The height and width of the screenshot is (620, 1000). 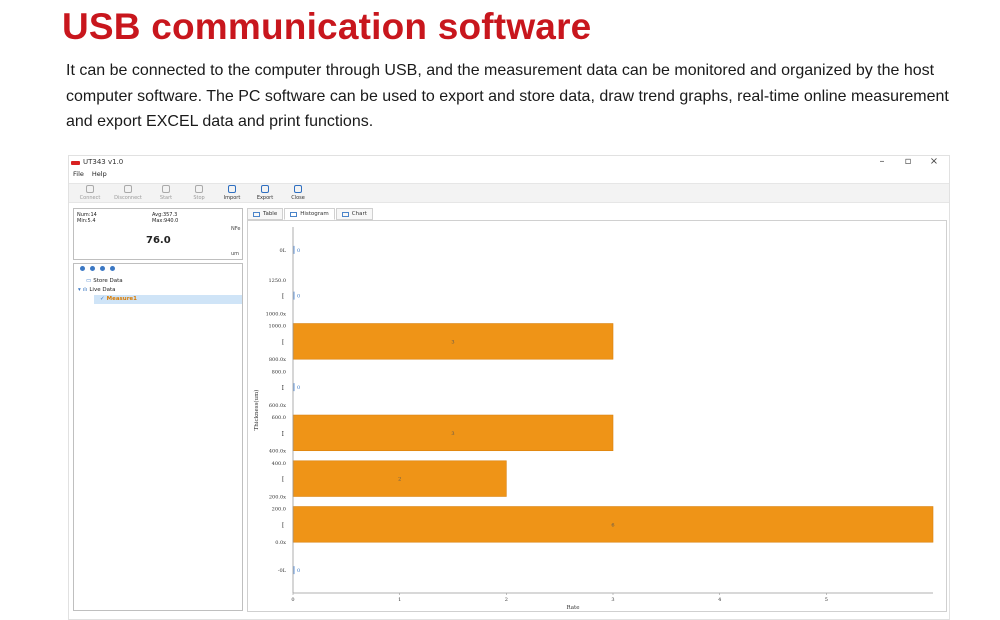 I want to click on x-tick-label: 4, so click(x=719, y=600).